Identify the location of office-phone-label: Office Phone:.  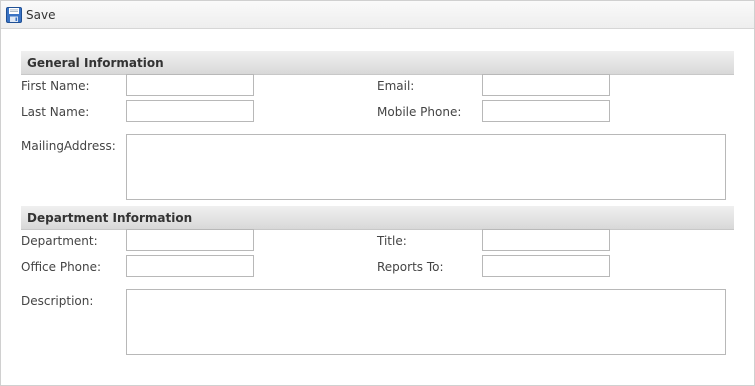
(61, 267).